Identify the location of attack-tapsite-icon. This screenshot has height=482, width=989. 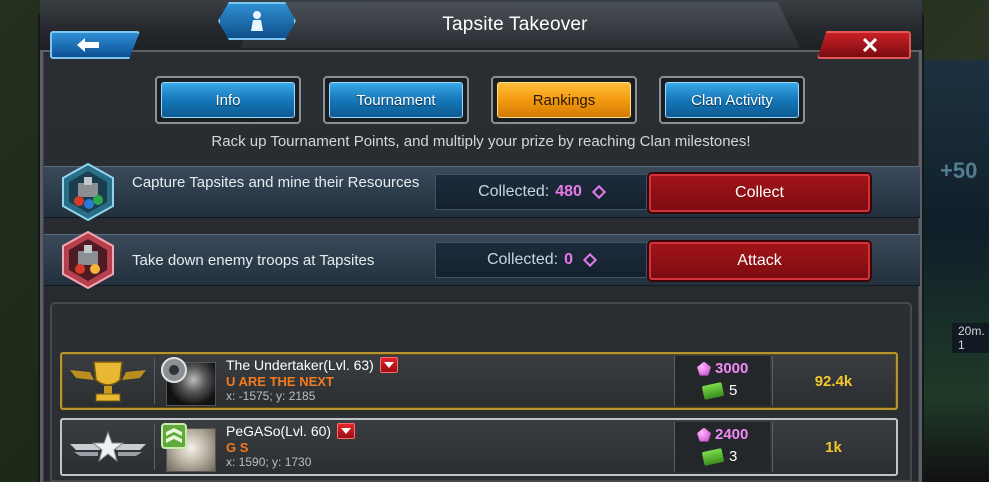
(88, 260).